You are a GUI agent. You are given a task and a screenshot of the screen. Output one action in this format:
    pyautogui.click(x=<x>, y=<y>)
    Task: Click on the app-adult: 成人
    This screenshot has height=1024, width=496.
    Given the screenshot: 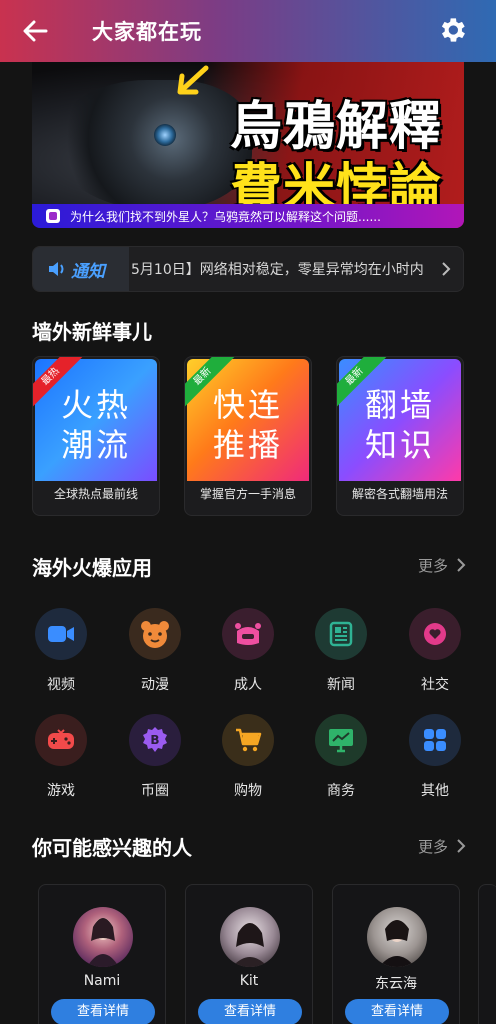 What is the action you would take?
    pyautogui.click(x=248, y=651)
    